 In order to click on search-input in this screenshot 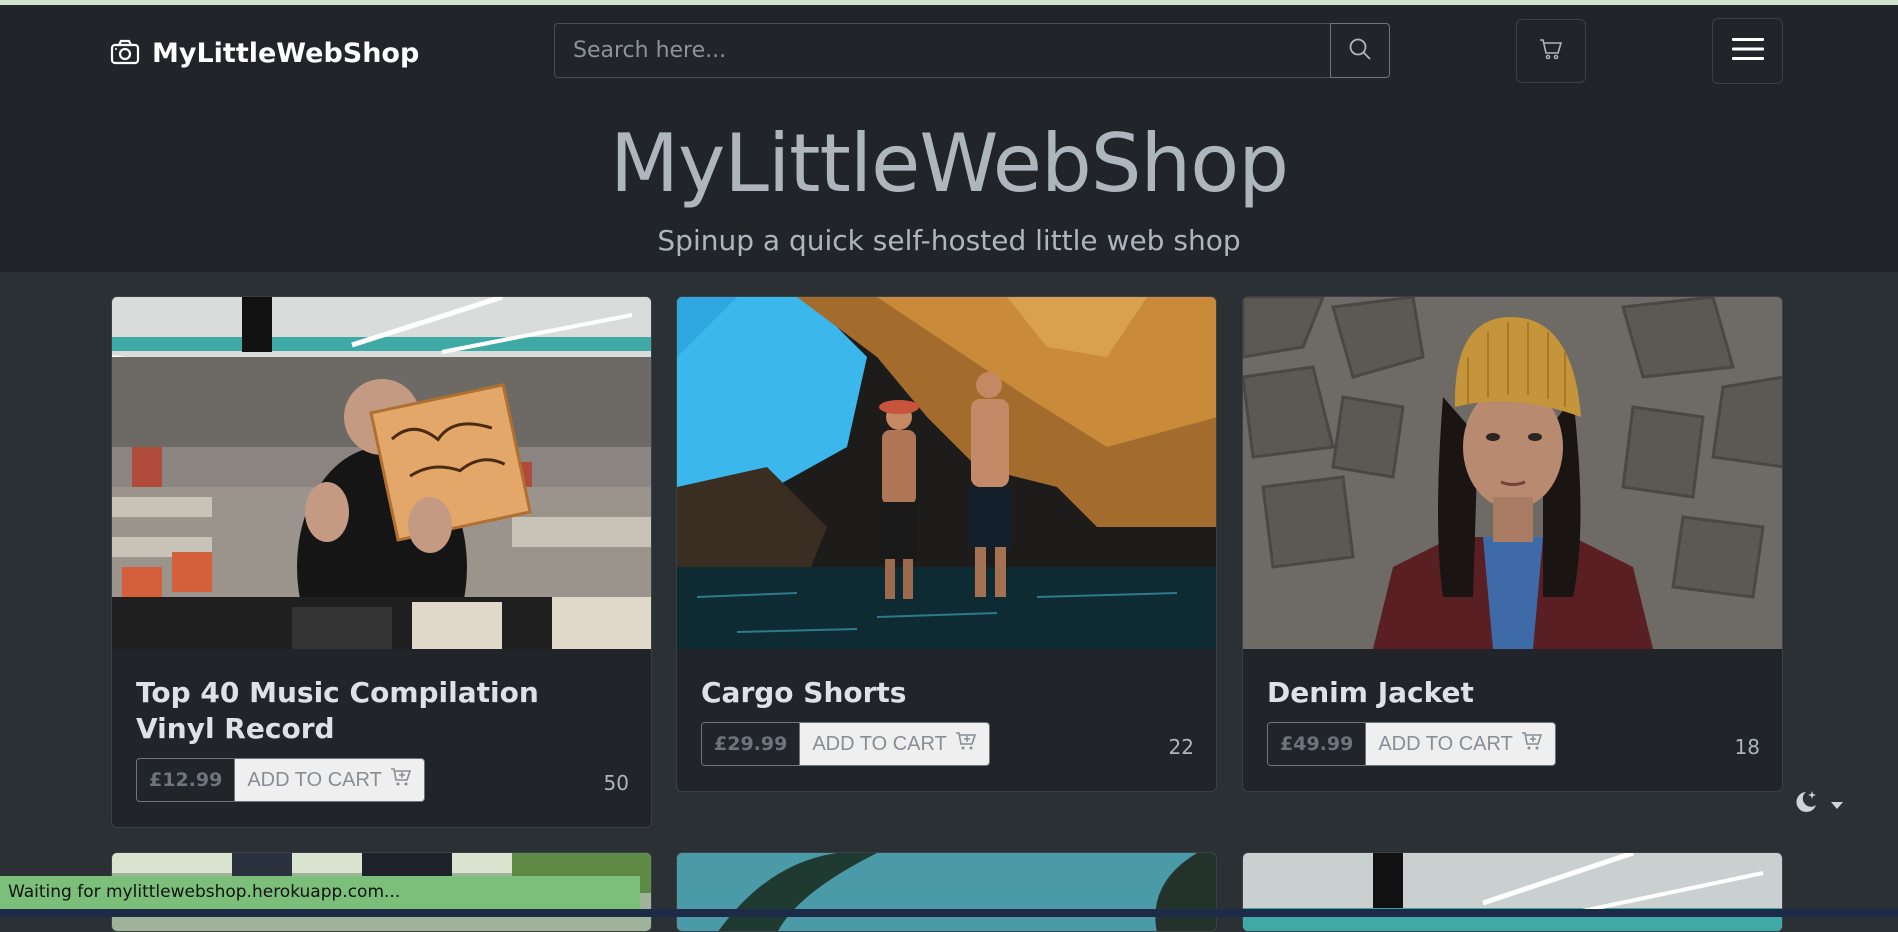, I will do `click(942, 50)`.